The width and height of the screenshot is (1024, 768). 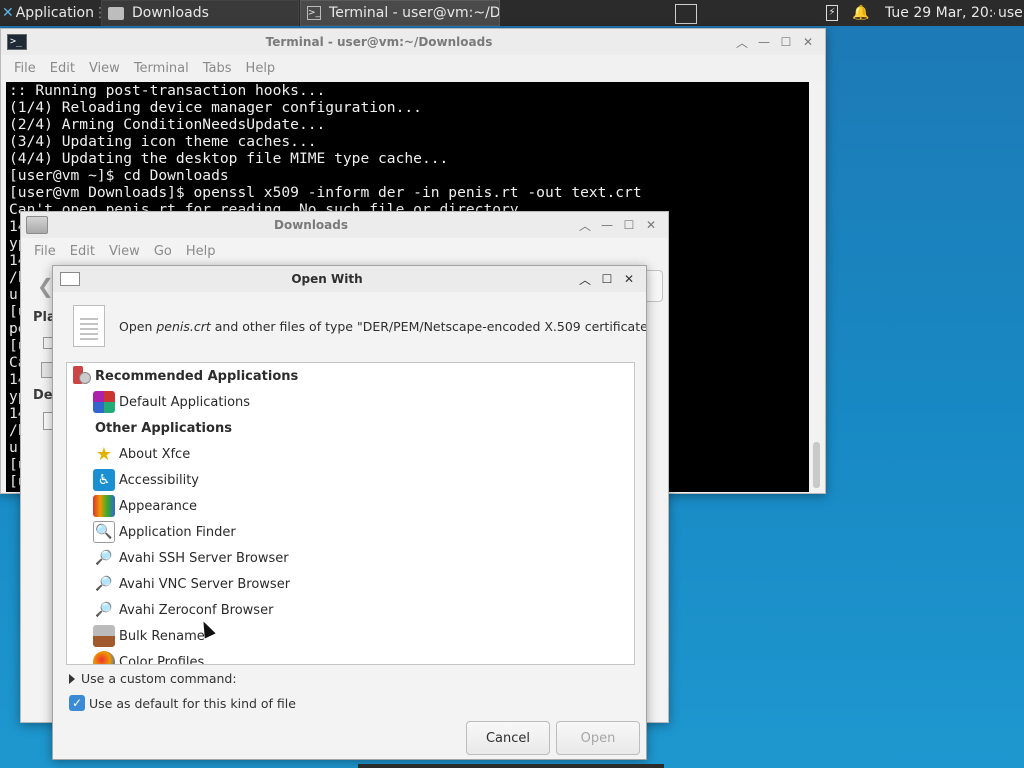 I want to click on custom-command-expander: Use a custom command:, so click(x=153, y=678).